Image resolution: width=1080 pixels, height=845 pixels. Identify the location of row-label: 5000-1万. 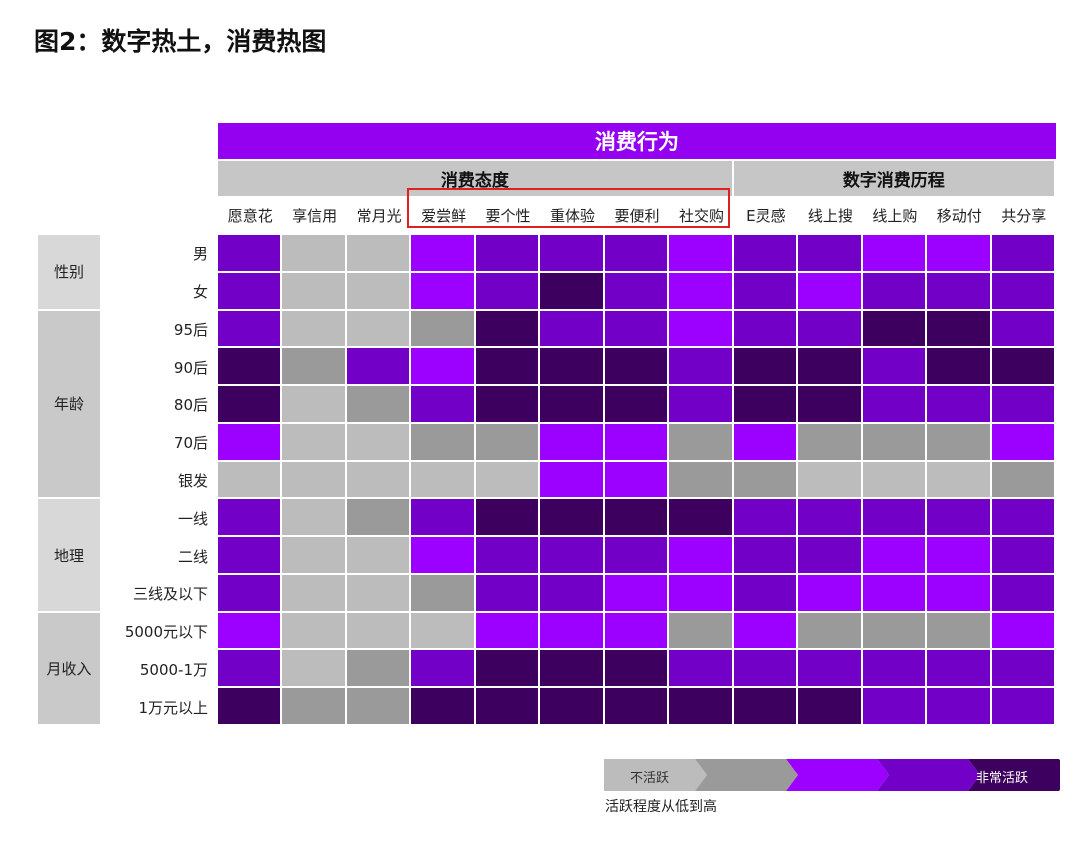
(173, 669).